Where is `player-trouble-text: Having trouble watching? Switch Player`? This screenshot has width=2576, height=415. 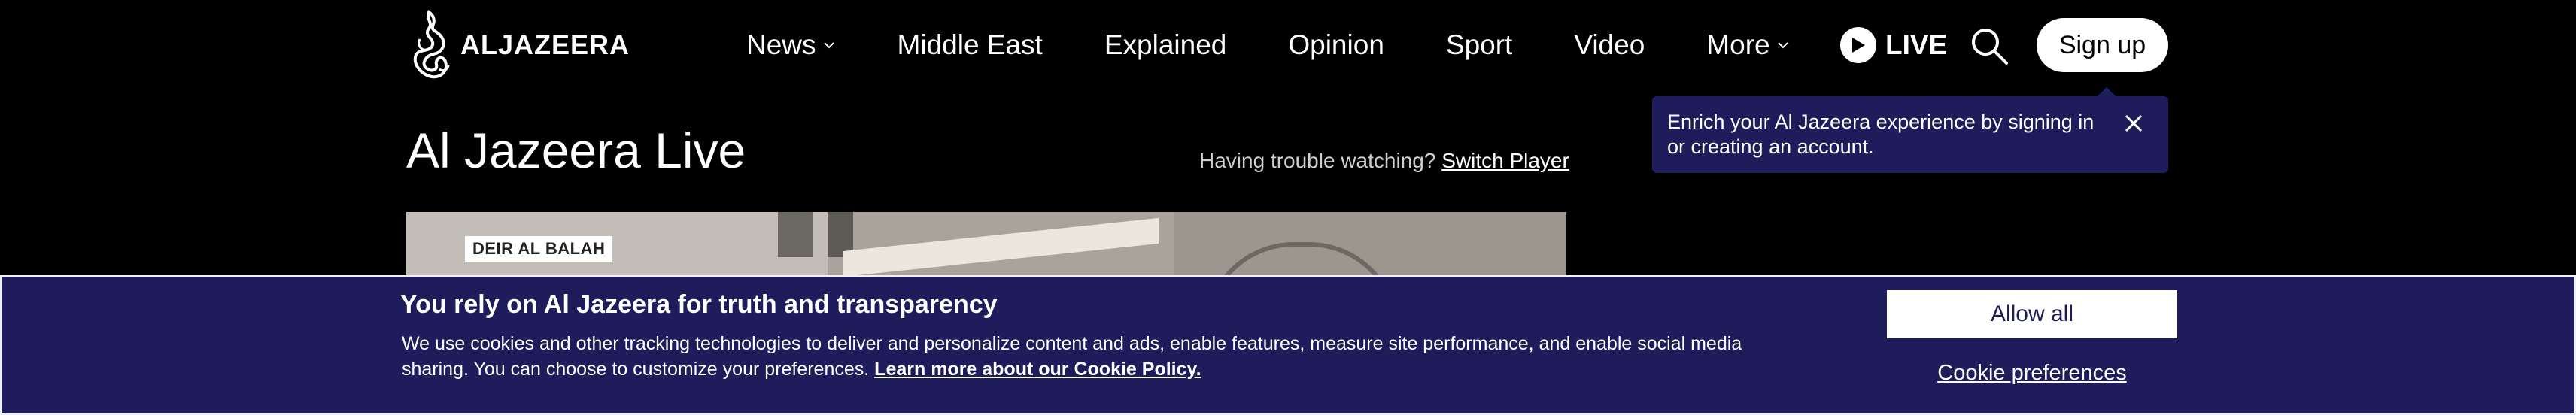 player-trouble-text: Having trouble watching? Switch Player is located at coordinates (1384, 161).